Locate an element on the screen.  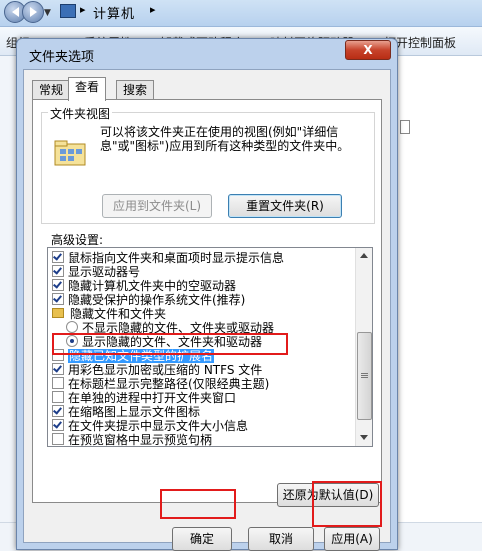
explorer-address-bar: ▼ ▸ 计算机 ▸ is located at coordinates (241, 13).